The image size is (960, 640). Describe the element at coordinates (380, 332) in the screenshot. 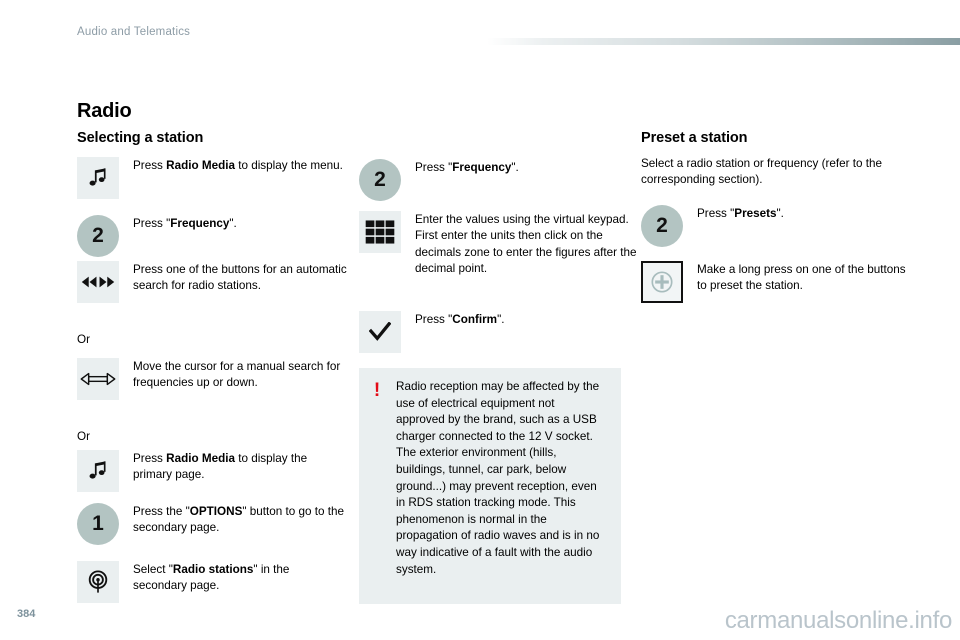

I see `checkmark-icon` at that location.